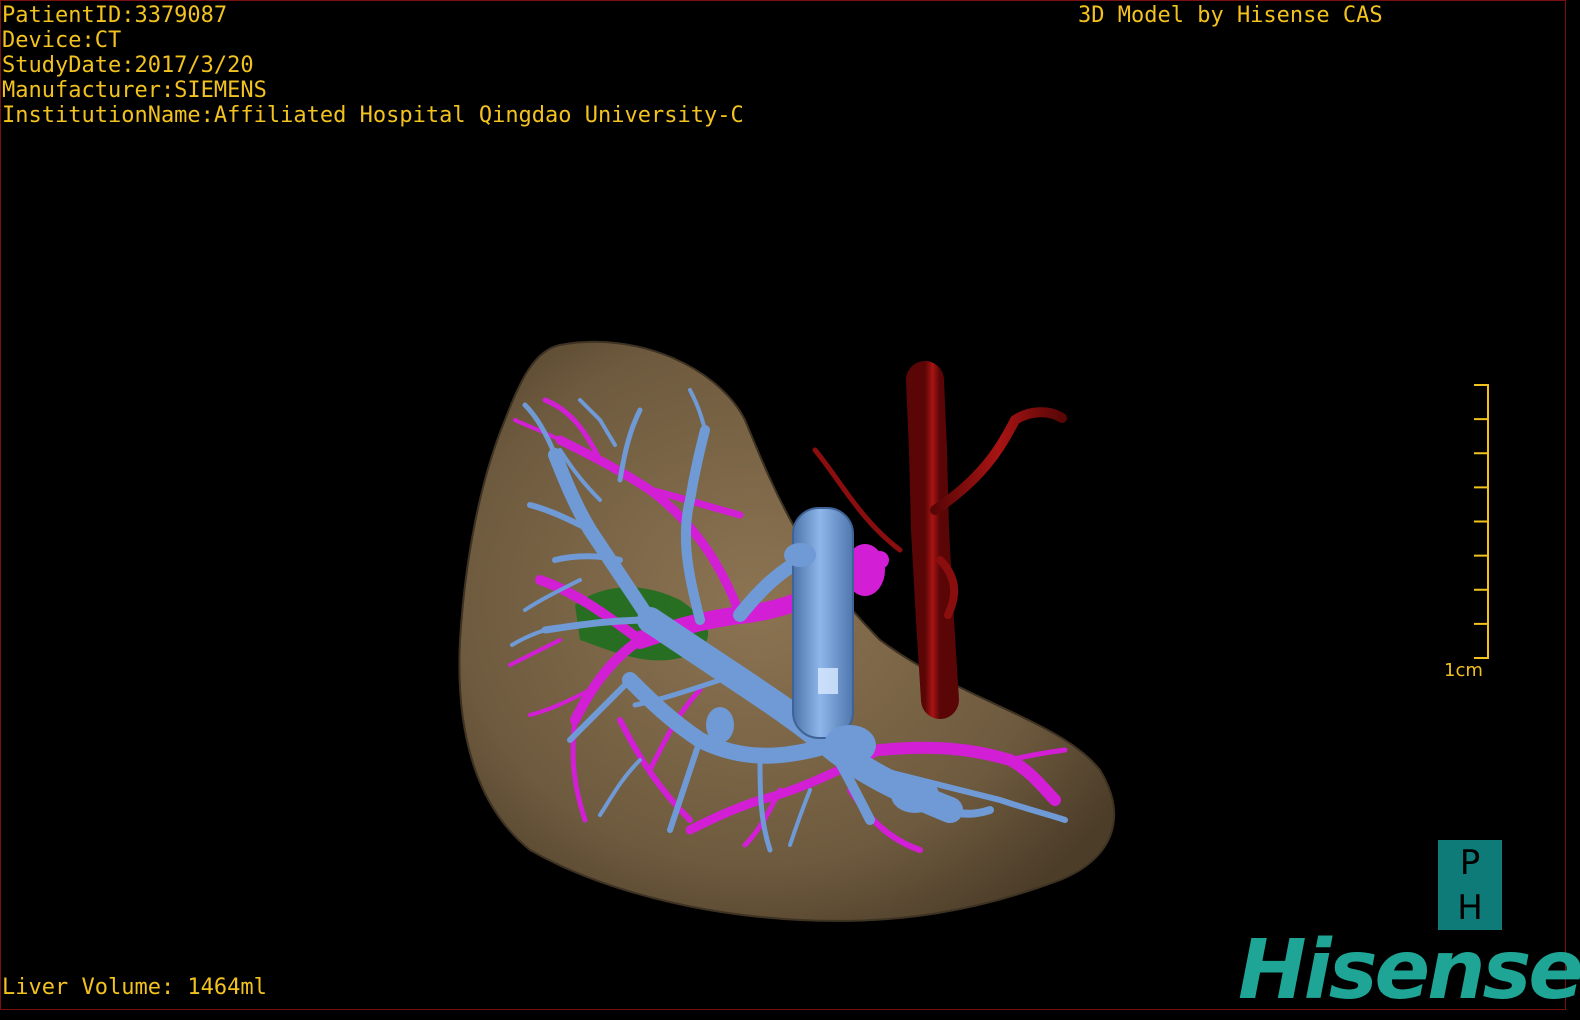  What do you see at coordinates (1470, 862) in the screenshot?
I see `orientation-top-label: P` at bounding box center [1470, 862].